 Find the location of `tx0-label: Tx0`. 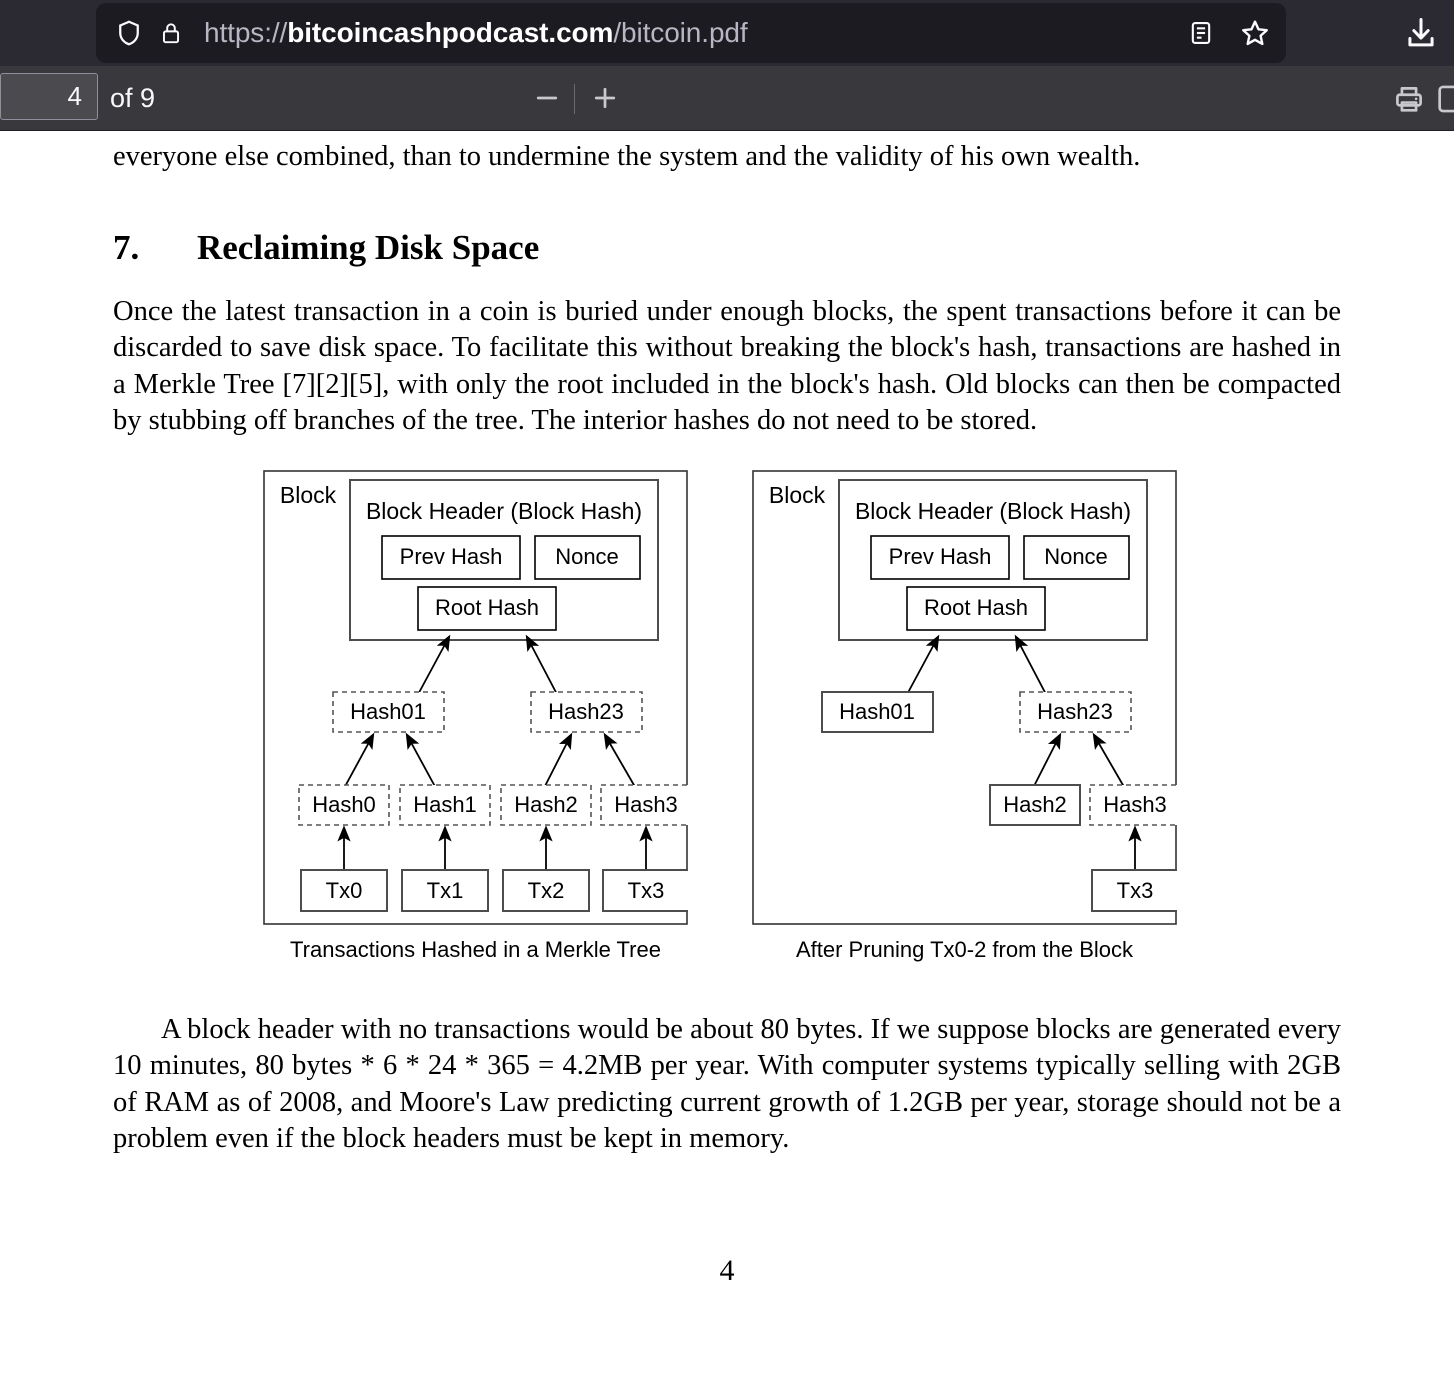

tx0-label: Tx0 is located at coordinates (344, 889).